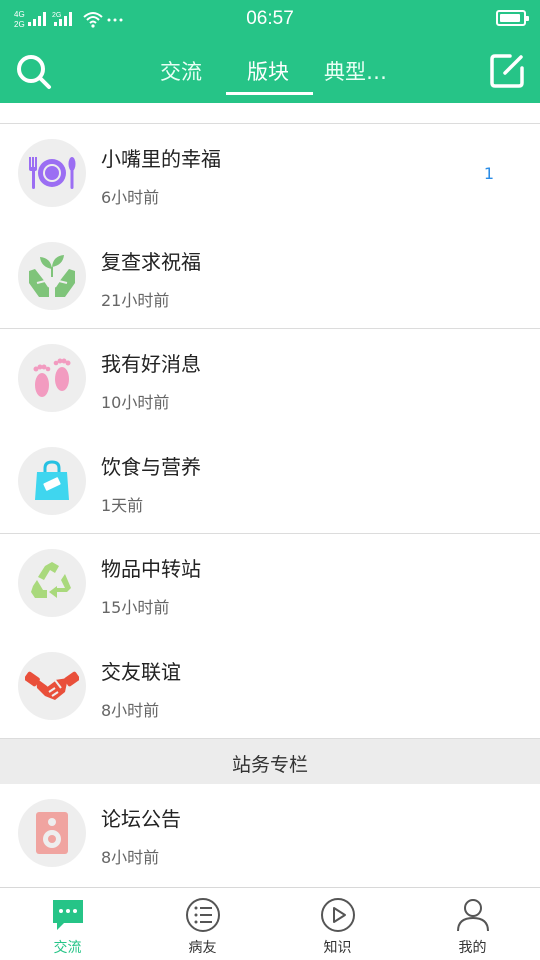 The image size is (540, 960). I want to click on forum-item: 物品中转站 15小时前, so click(270, 585).